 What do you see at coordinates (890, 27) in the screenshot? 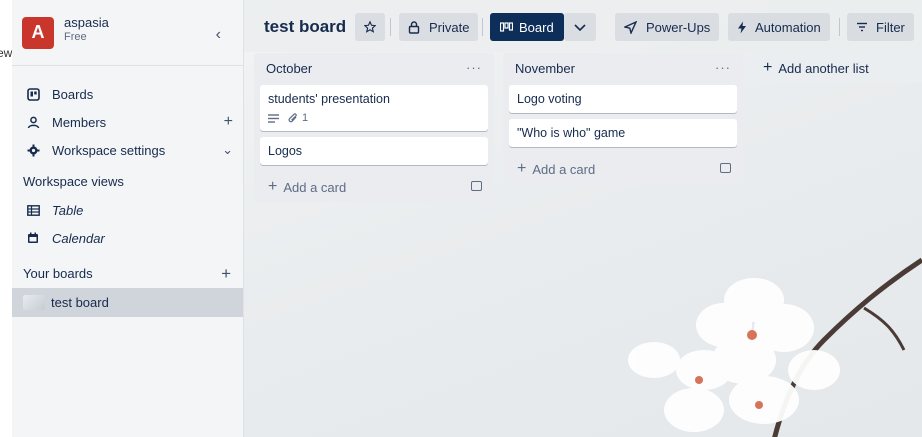
I see `filter-label: Filter` at bounding box center [890, 27].